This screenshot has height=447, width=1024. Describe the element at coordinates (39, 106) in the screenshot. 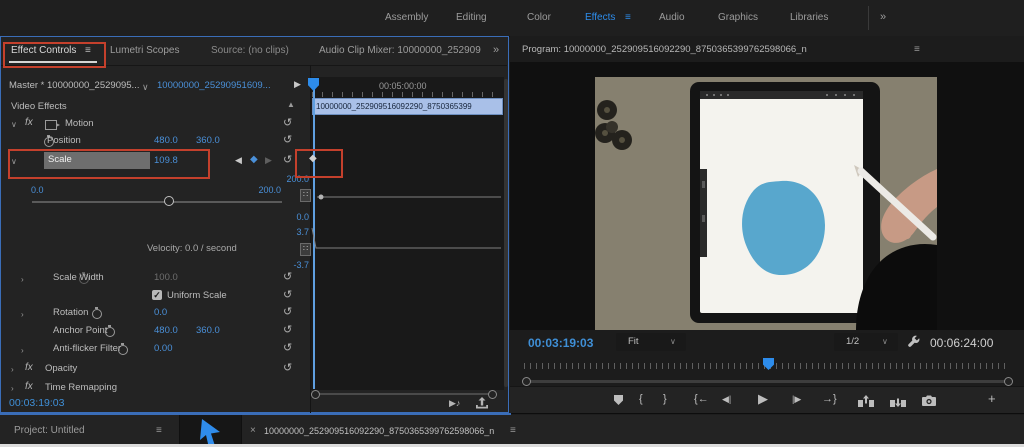

I see `video-effects-header: Video Effects` at that location.